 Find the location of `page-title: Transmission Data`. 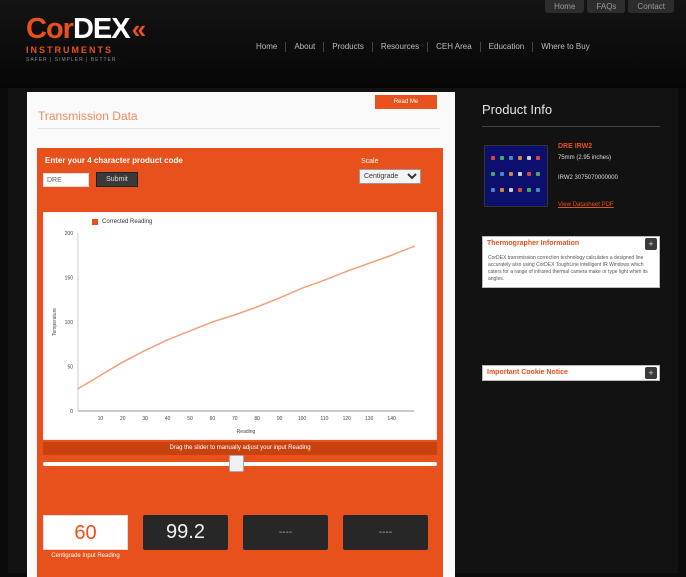

page-title: Transmission Data is located at coordinates (88, 116).